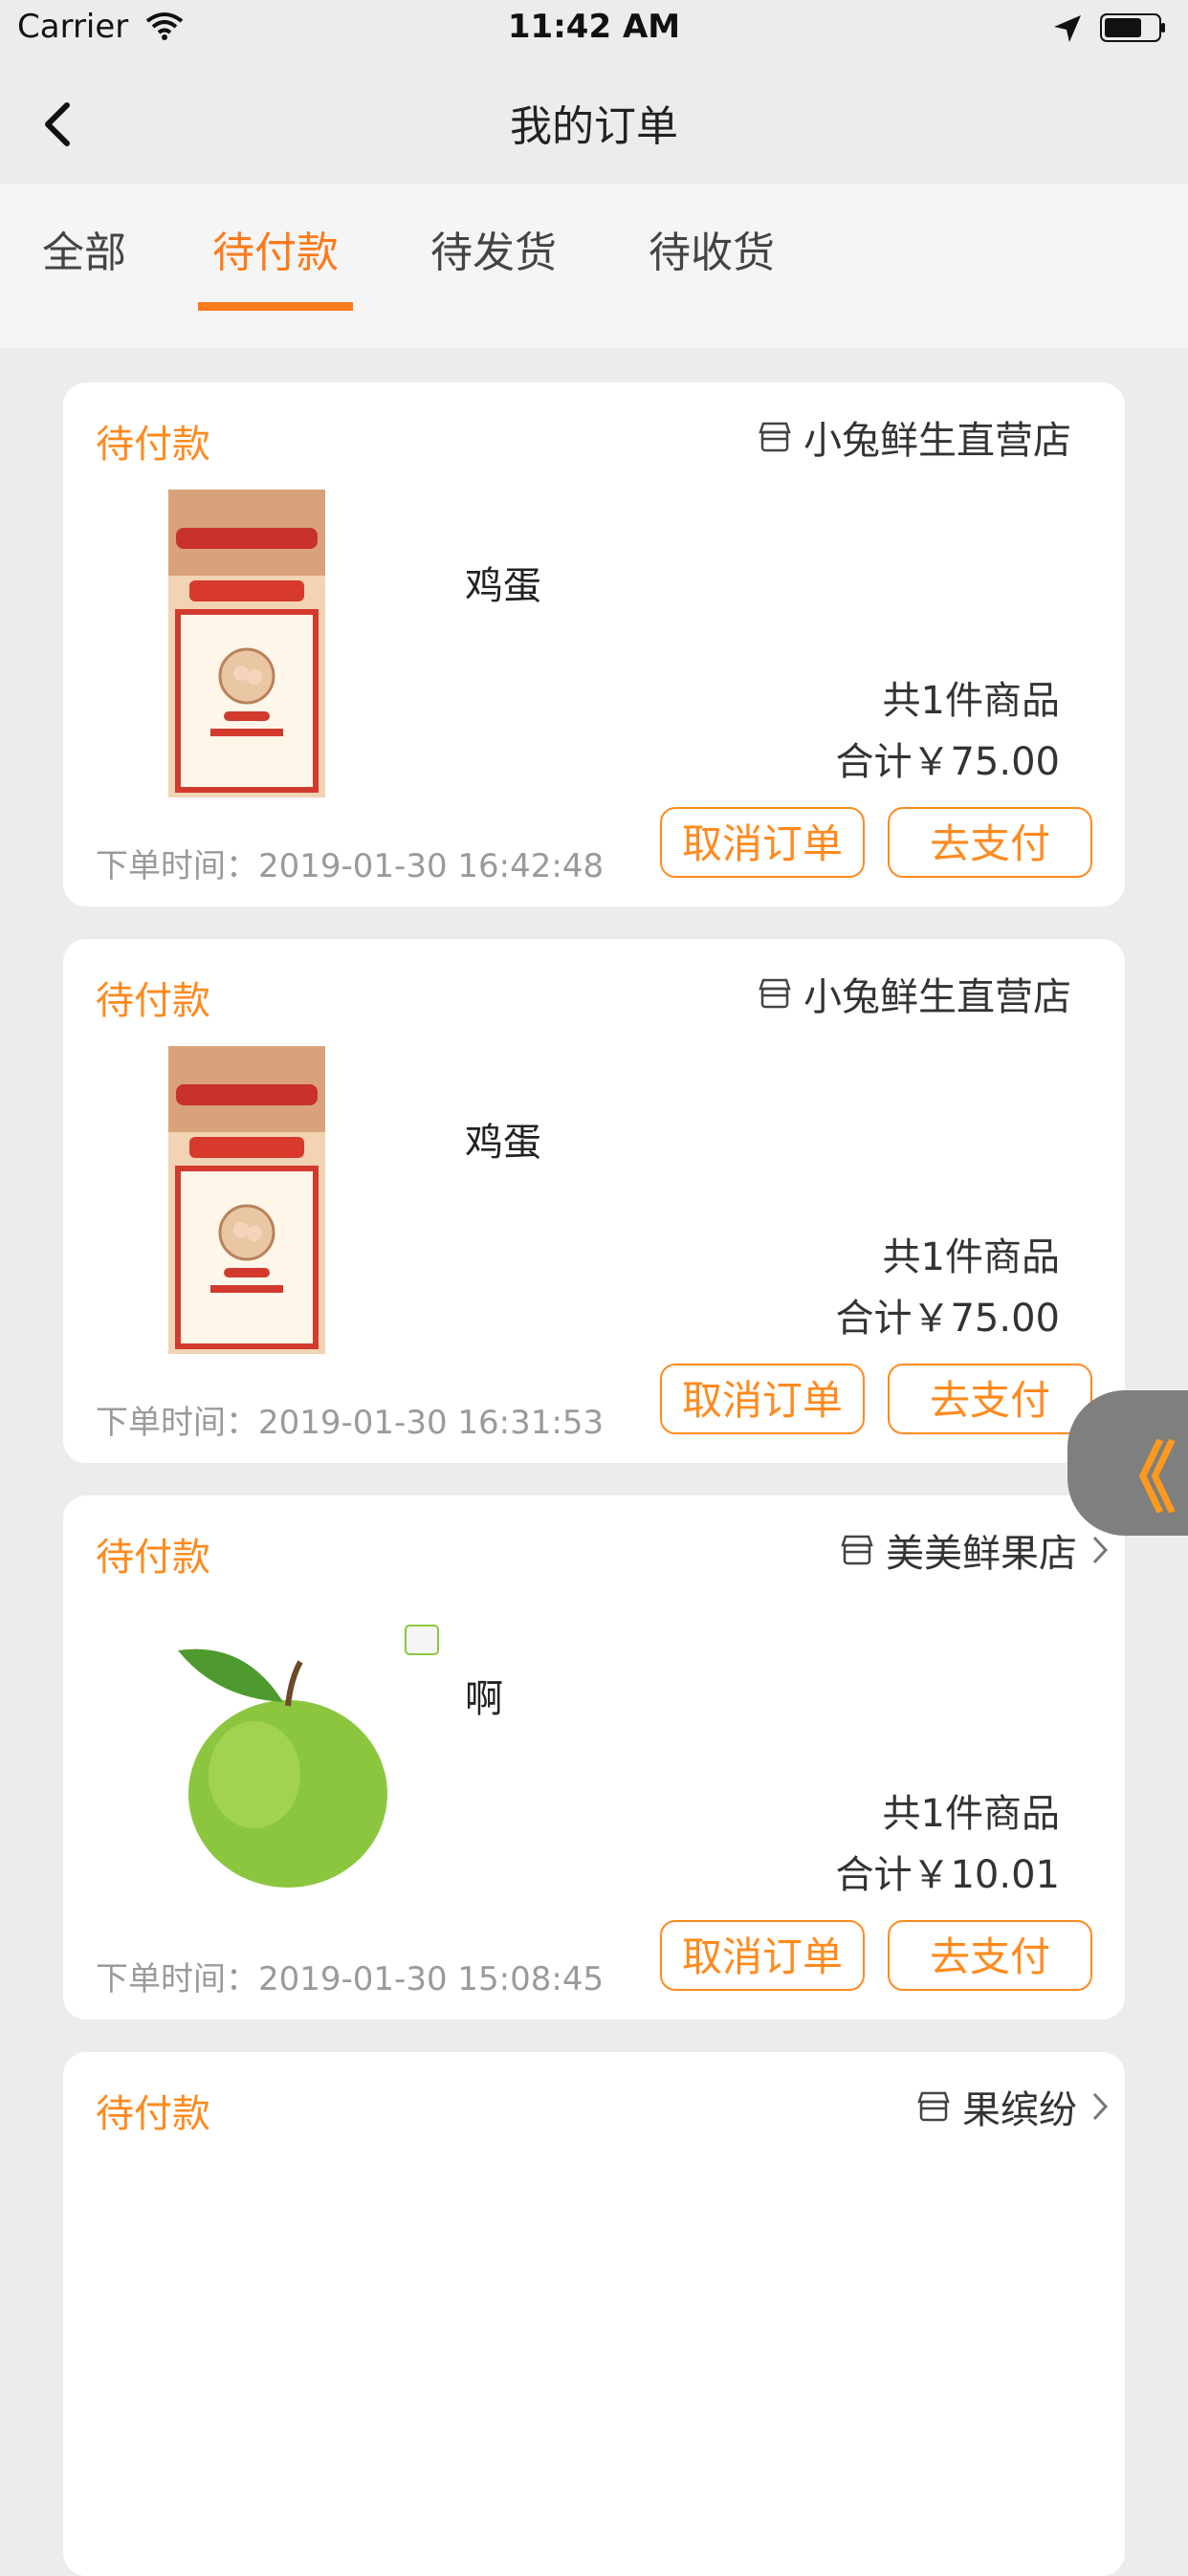  Describe the element at coordinates (1019, 2110) in the screenshot. I see `store-name: 果缤纷` at that location.